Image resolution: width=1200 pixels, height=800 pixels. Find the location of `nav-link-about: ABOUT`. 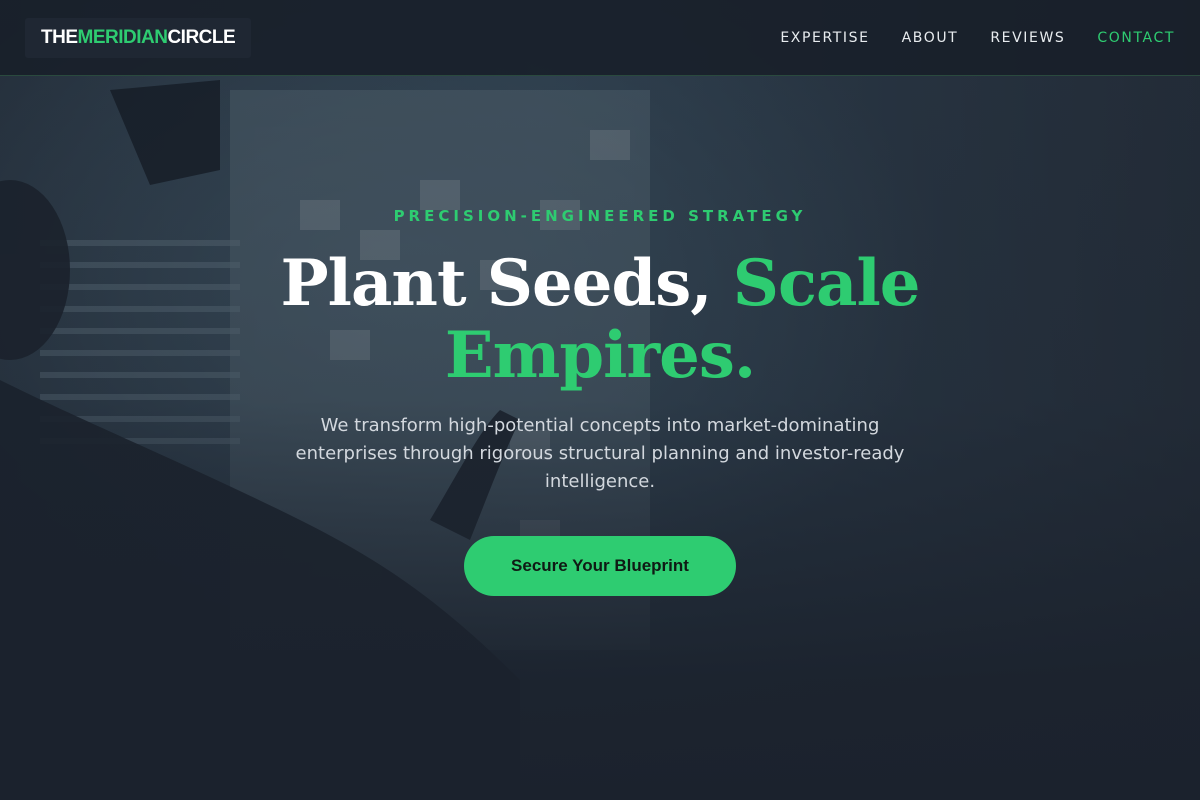

nav-link-about: ABOUT is located at coordinates (930, 38).